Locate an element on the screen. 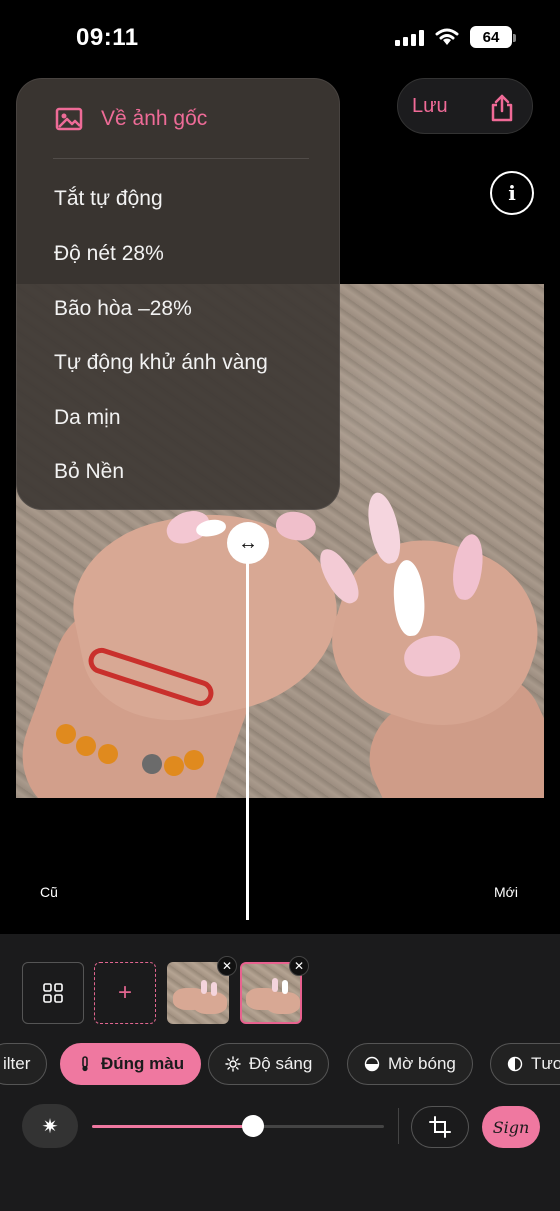 The width and height of the screenshot is (560, 1211). compare-handle-icon: ↔ is located at coordinates (248, 543).